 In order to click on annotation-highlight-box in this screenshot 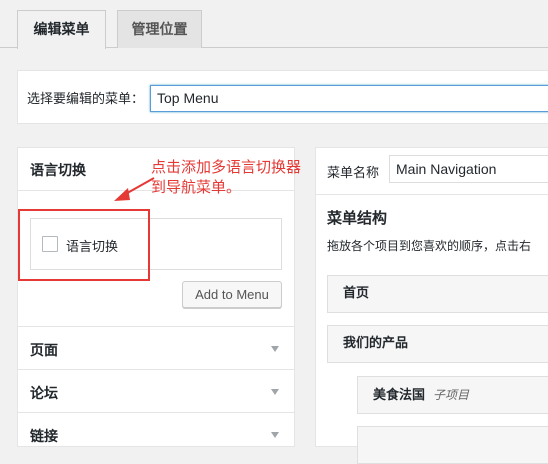, I will do `click(84, 245)`.